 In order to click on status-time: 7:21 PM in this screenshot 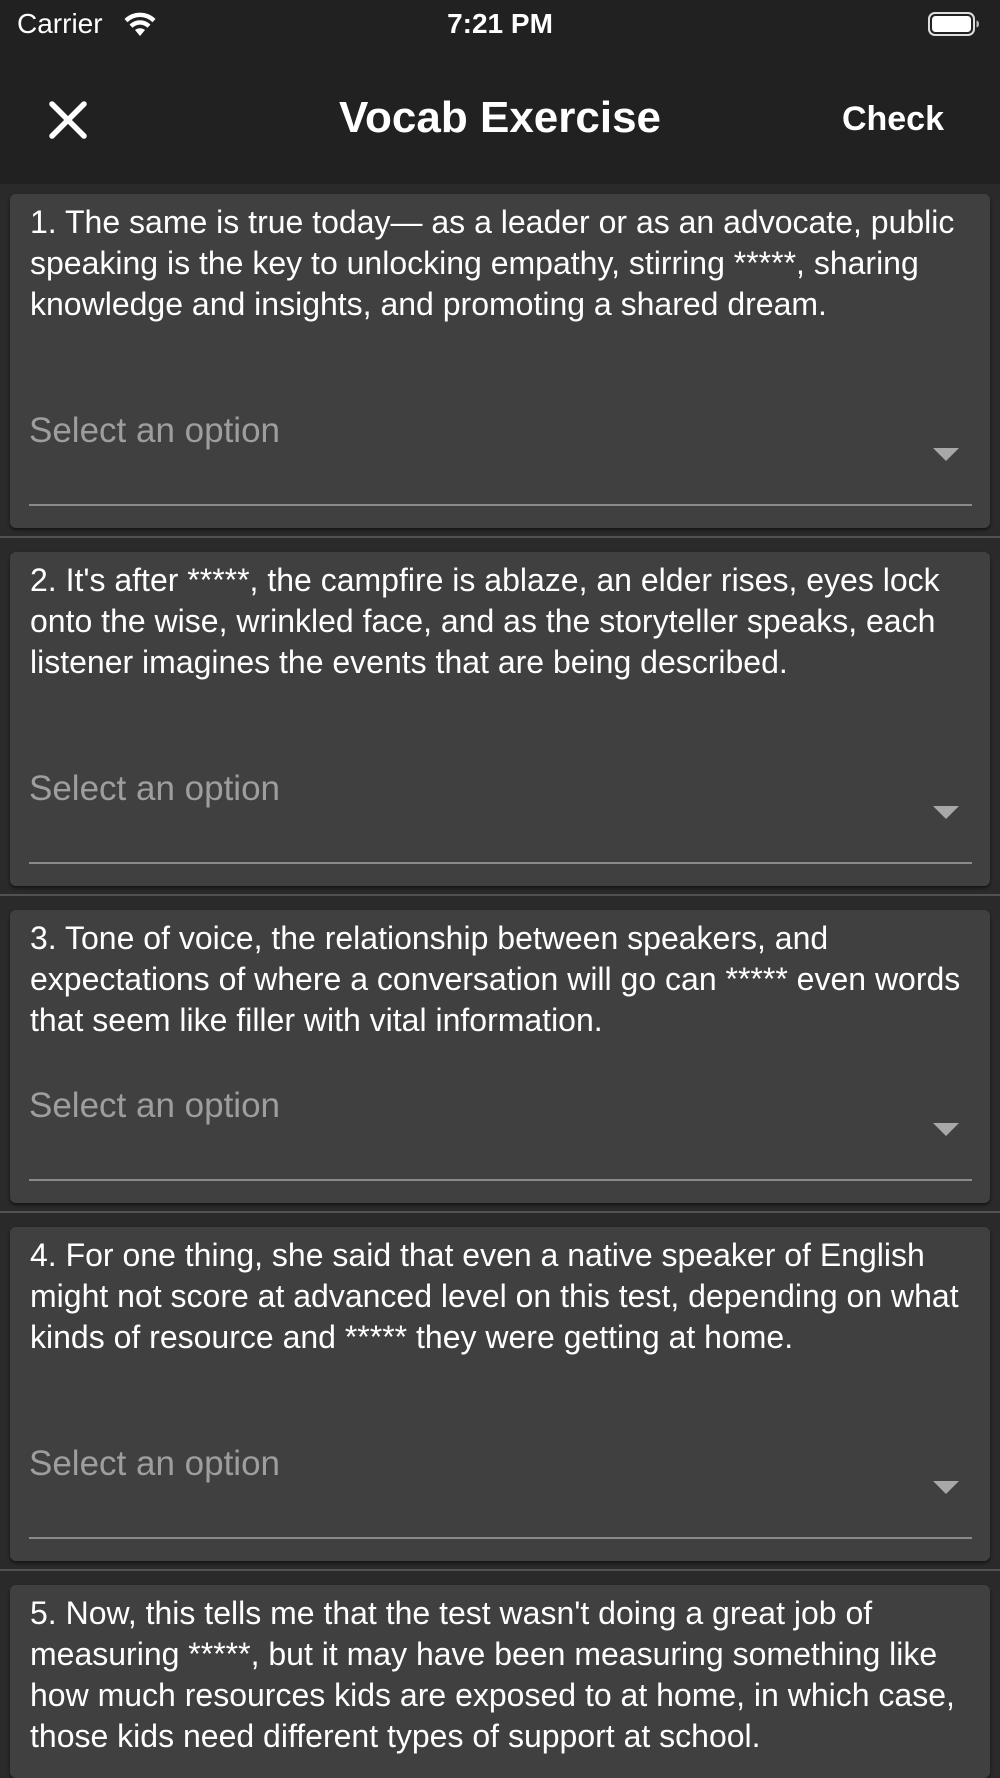, I will do `click(500, 23)`.